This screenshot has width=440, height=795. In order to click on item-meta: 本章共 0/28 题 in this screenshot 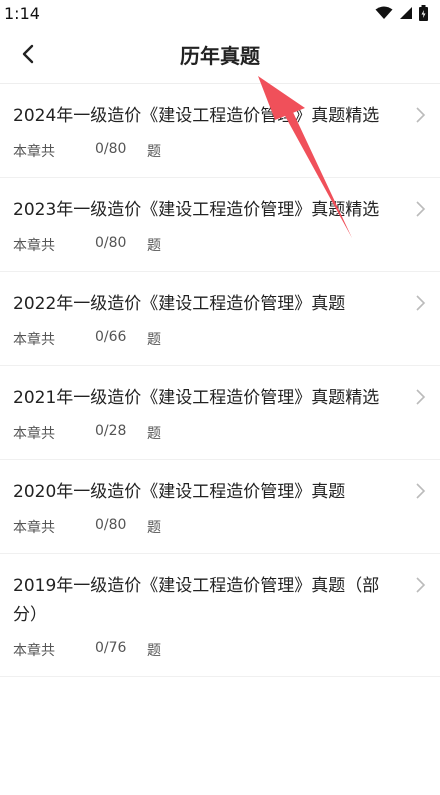, I will do `click(206, 433)`.